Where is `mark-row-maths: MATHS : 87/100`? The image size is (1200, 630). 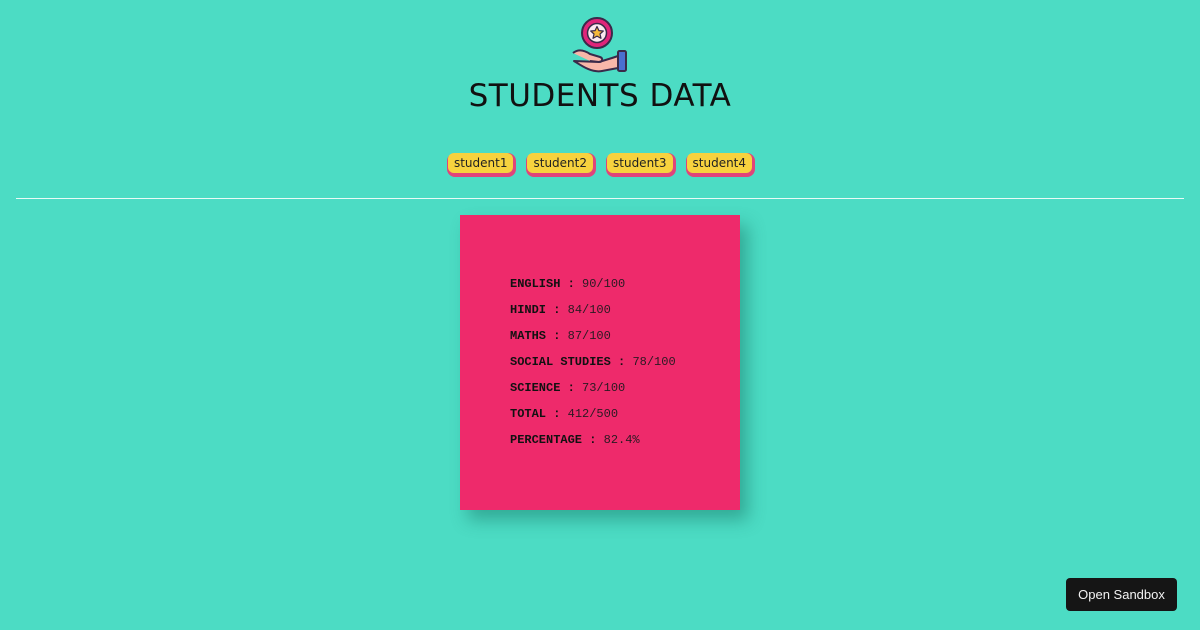
mark-row-maths: MATHS : 87/100 is located at coordinates (593, 340).